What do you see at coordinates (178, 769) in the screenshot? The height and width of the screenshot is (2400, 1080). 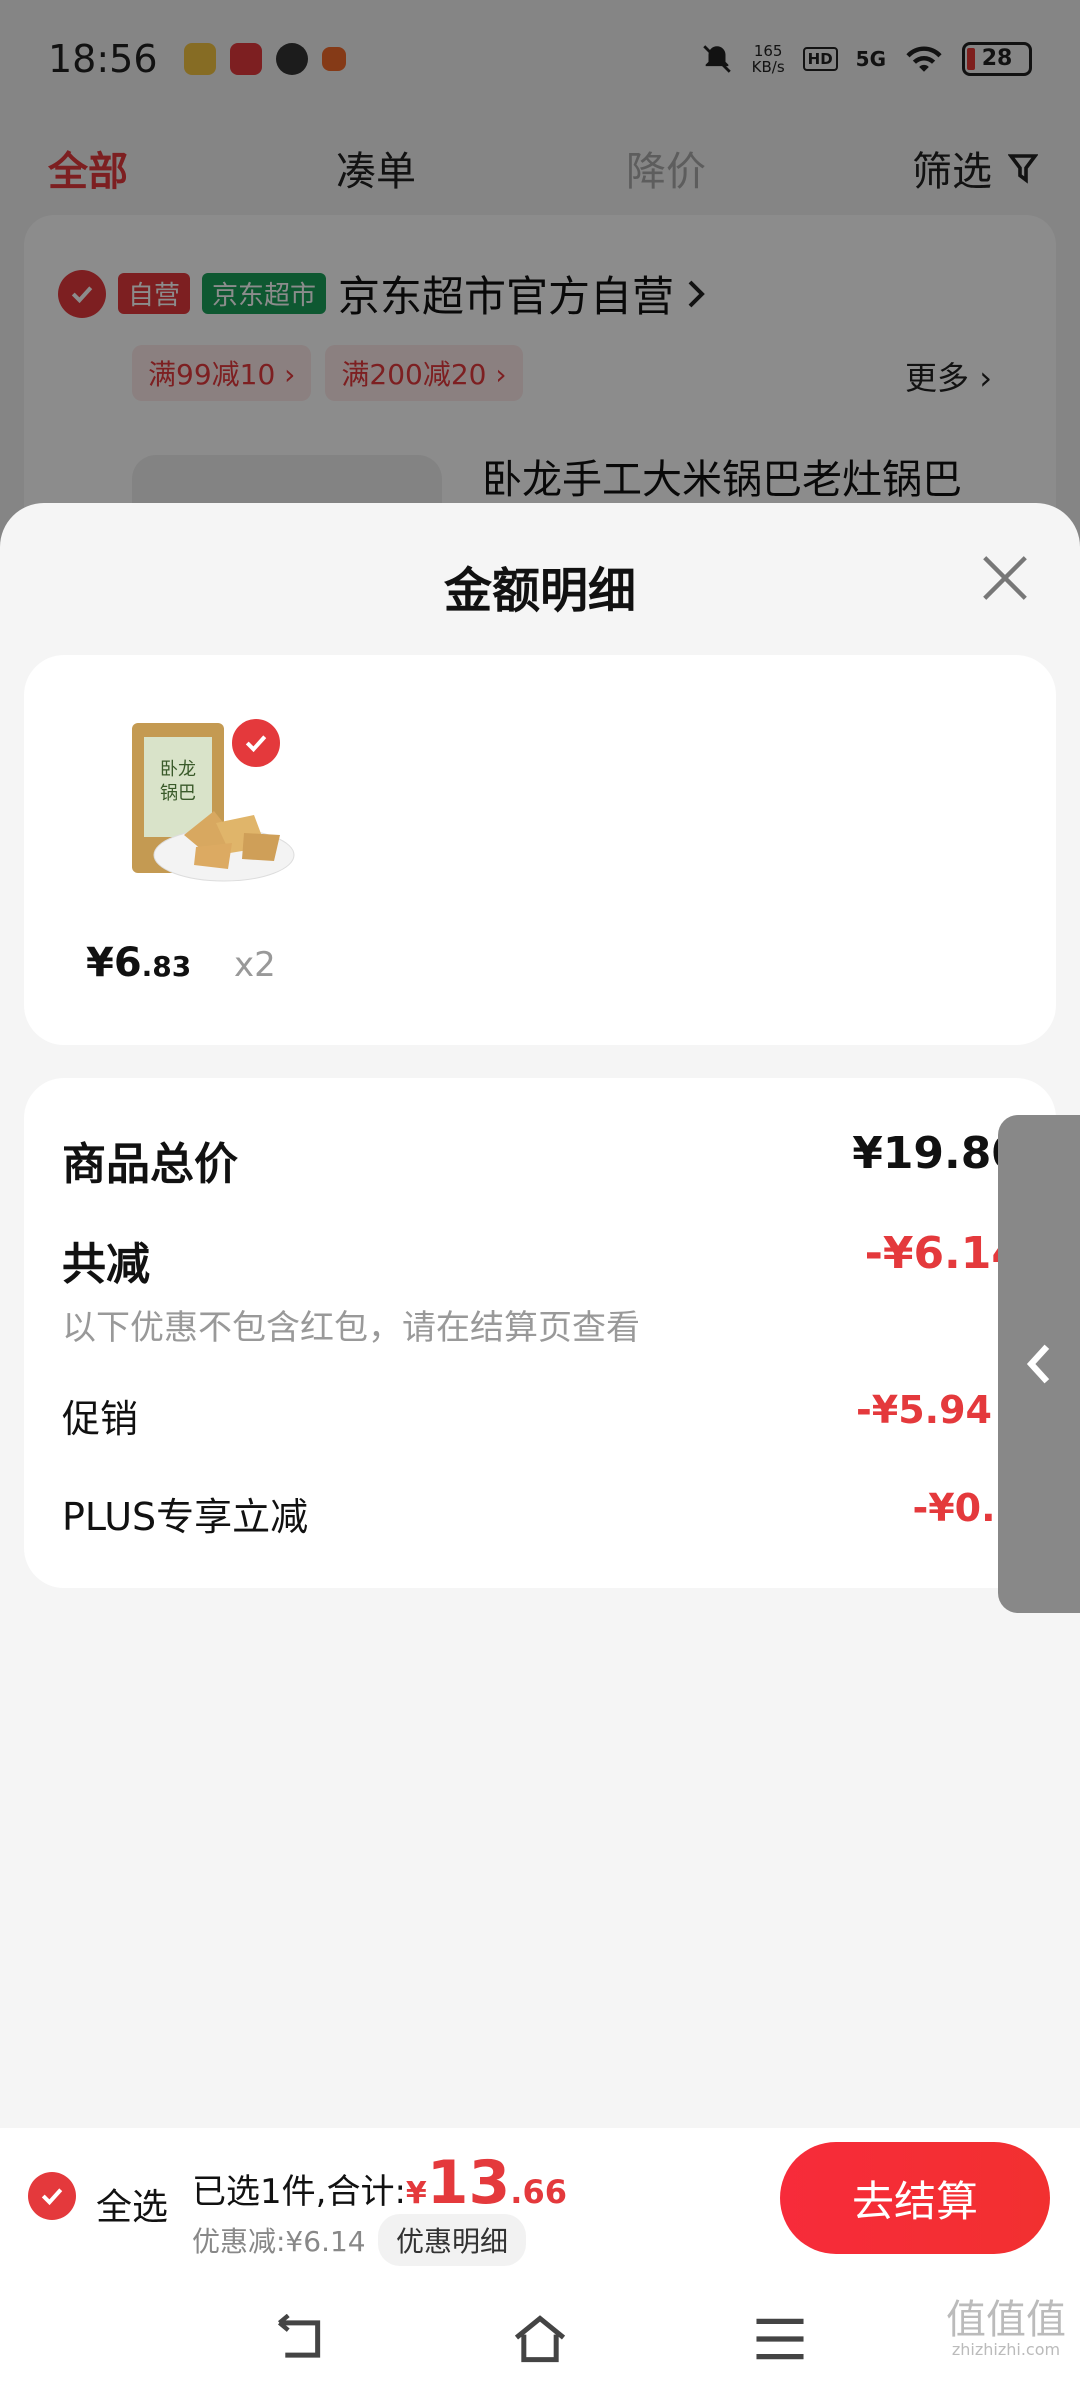 I see `svg-text: 卧龙` at bounding box center [178, 769].